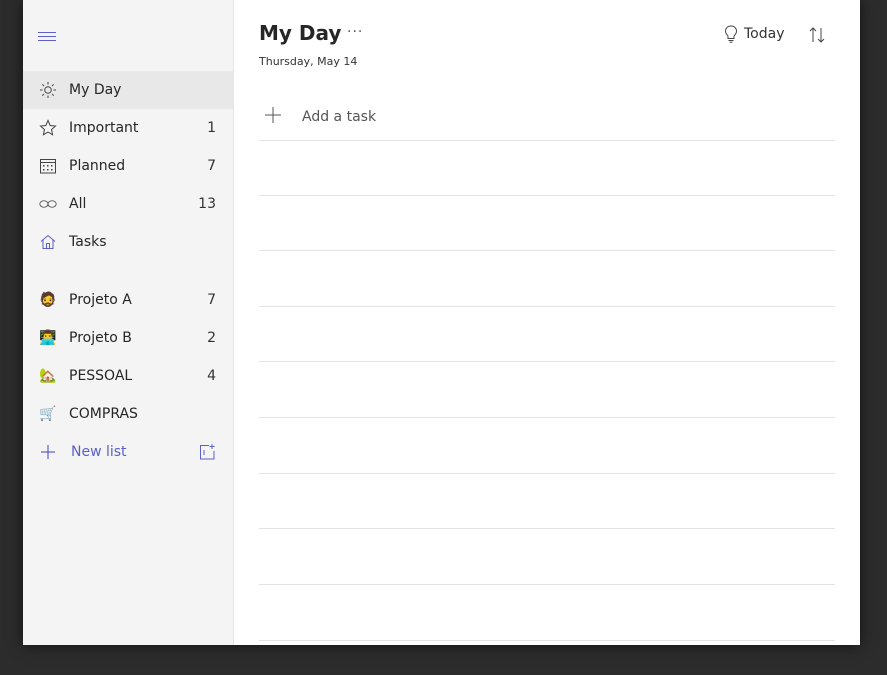 The image size is (887, 675). What do you see at coordinates (211, 128) in the screenshot?
I see `sidebar-item-count: 1` at bounding box center [211, 128].